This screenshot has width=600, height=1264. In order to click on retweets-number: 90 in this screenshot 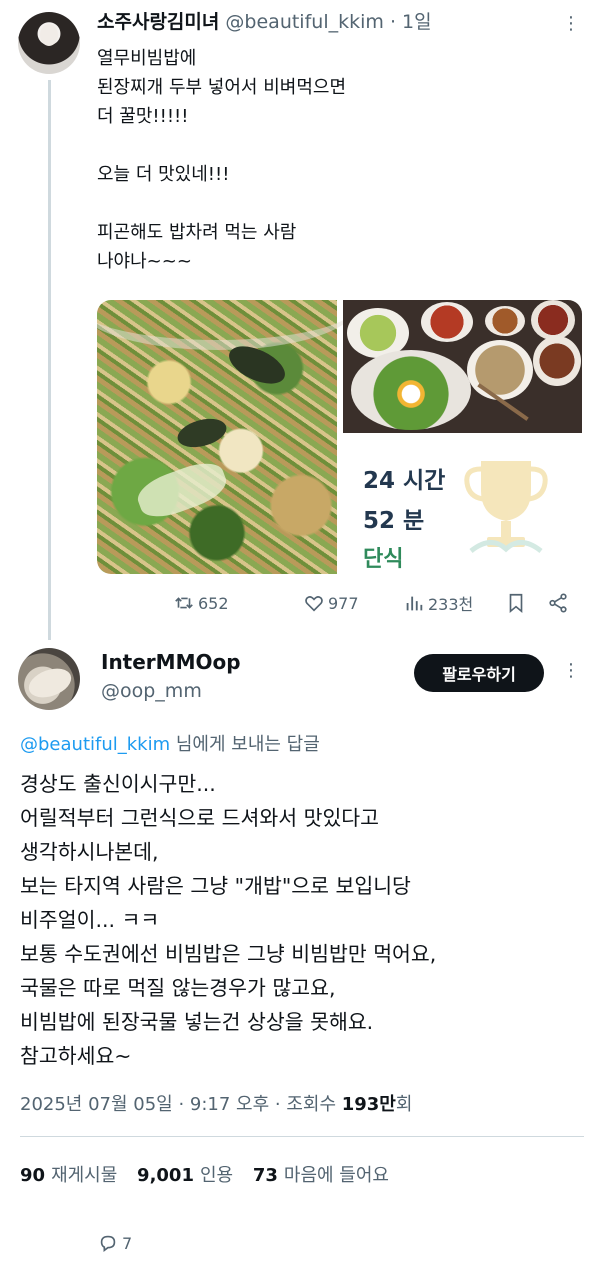, I will do `click(33, 1175)`.